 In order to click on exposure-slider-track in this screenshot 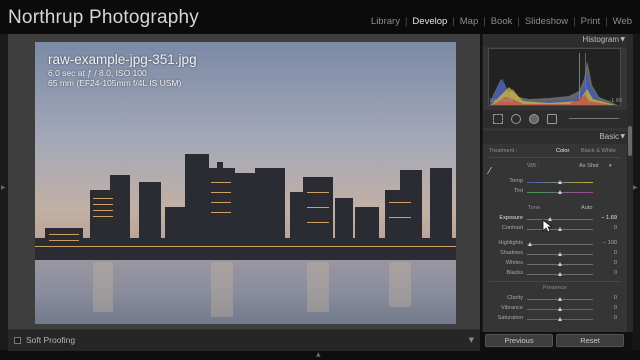, I will do `click(560, 219)`.